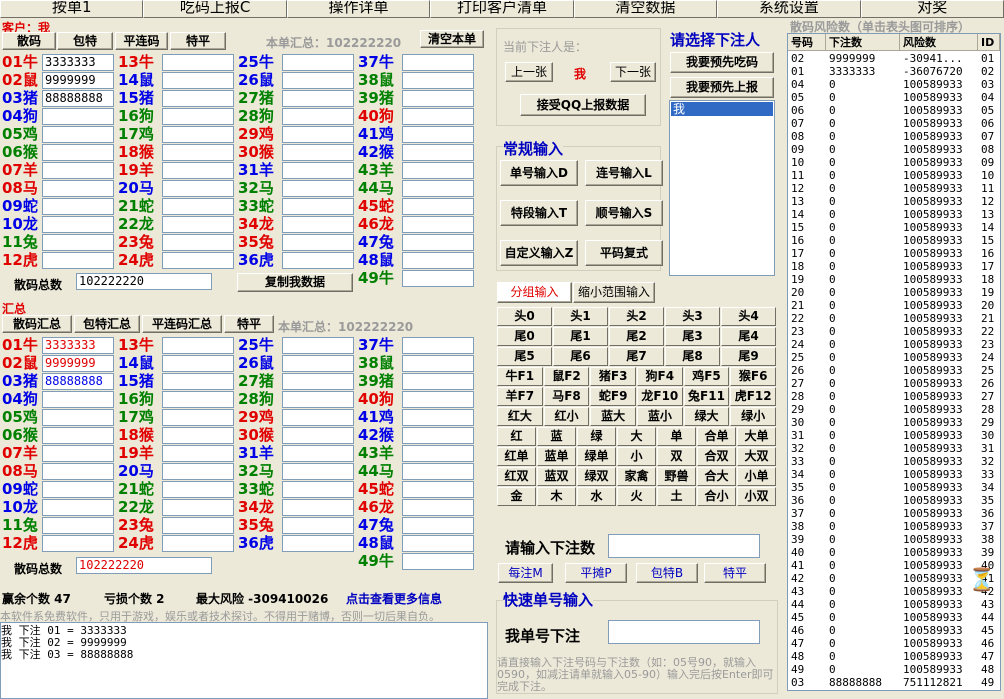  Describe the element at coordinates (894, 292) in the screenshot. I see `table-row: 20 0 100589933 19` at that location.